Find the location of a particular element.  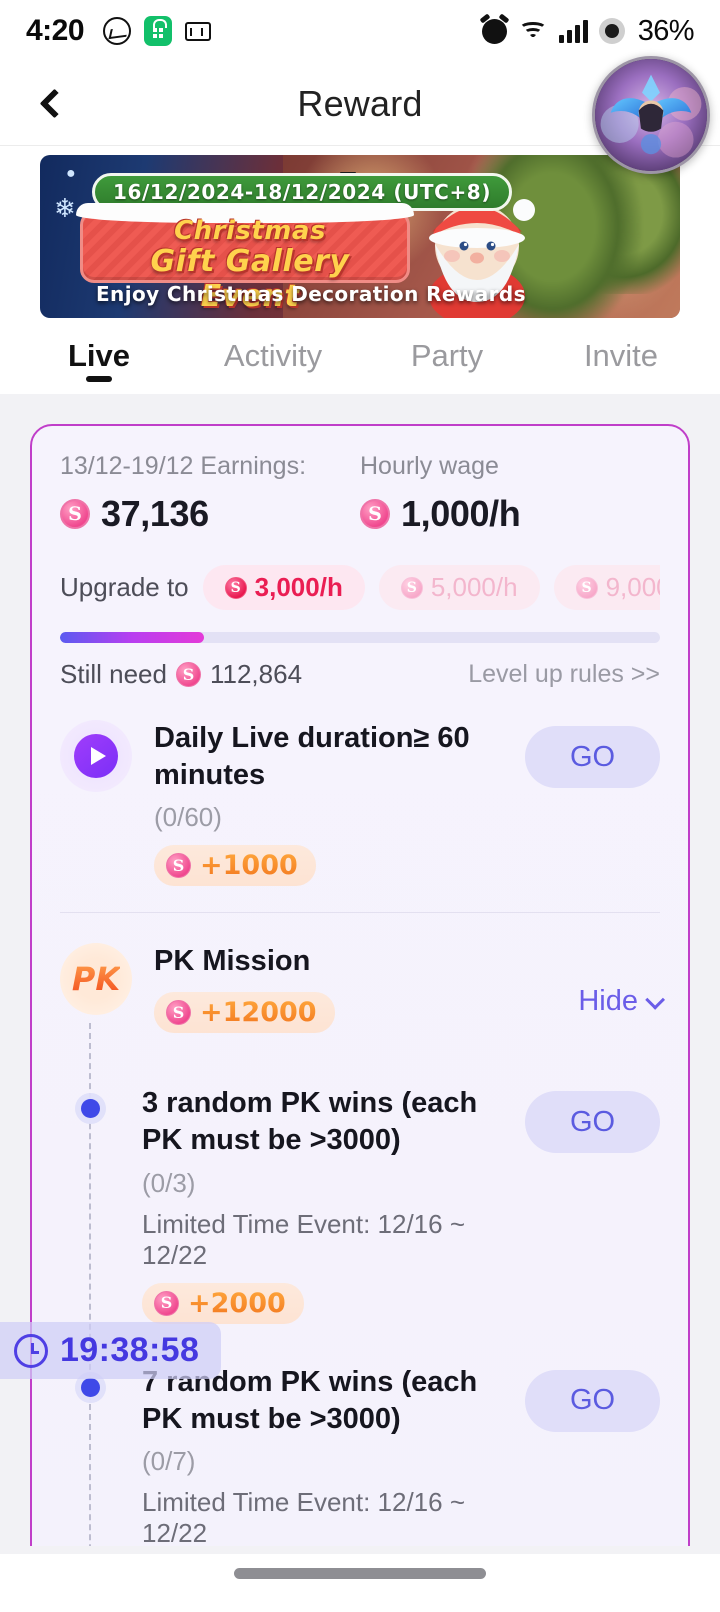

page-header: Reward is located at coordinates (360, 115).